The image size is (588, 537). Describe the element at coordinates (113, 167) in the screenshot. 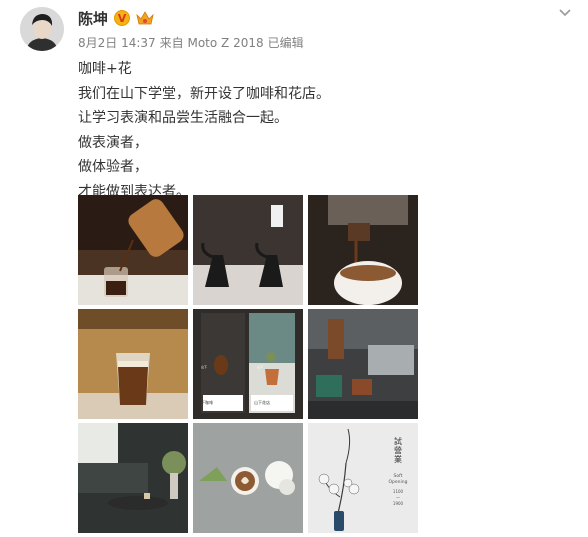

I see `post-text-line: 做体验者，` at that location.